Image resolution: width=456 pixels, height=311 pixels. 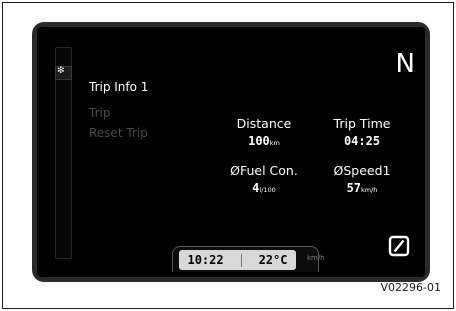 I want to click on fuel-consumption-label: ØFuel Con., so click(x=264, y=170).